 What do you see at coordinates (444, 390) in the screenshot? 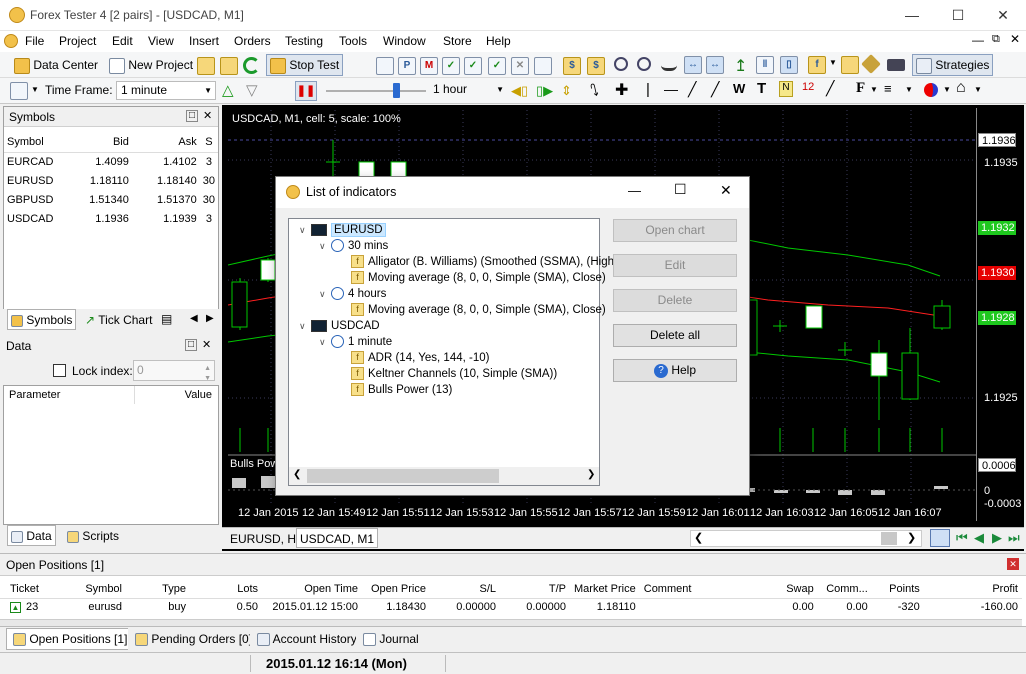
I see `tree-node: f Bulls Power (13)` at bounding box center [444, 390].